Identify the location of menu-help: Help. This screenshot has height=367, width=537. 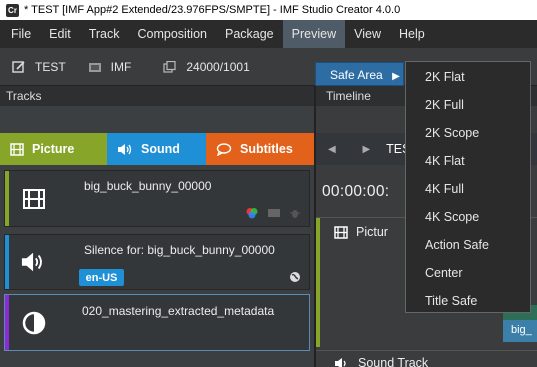
(412, 34).